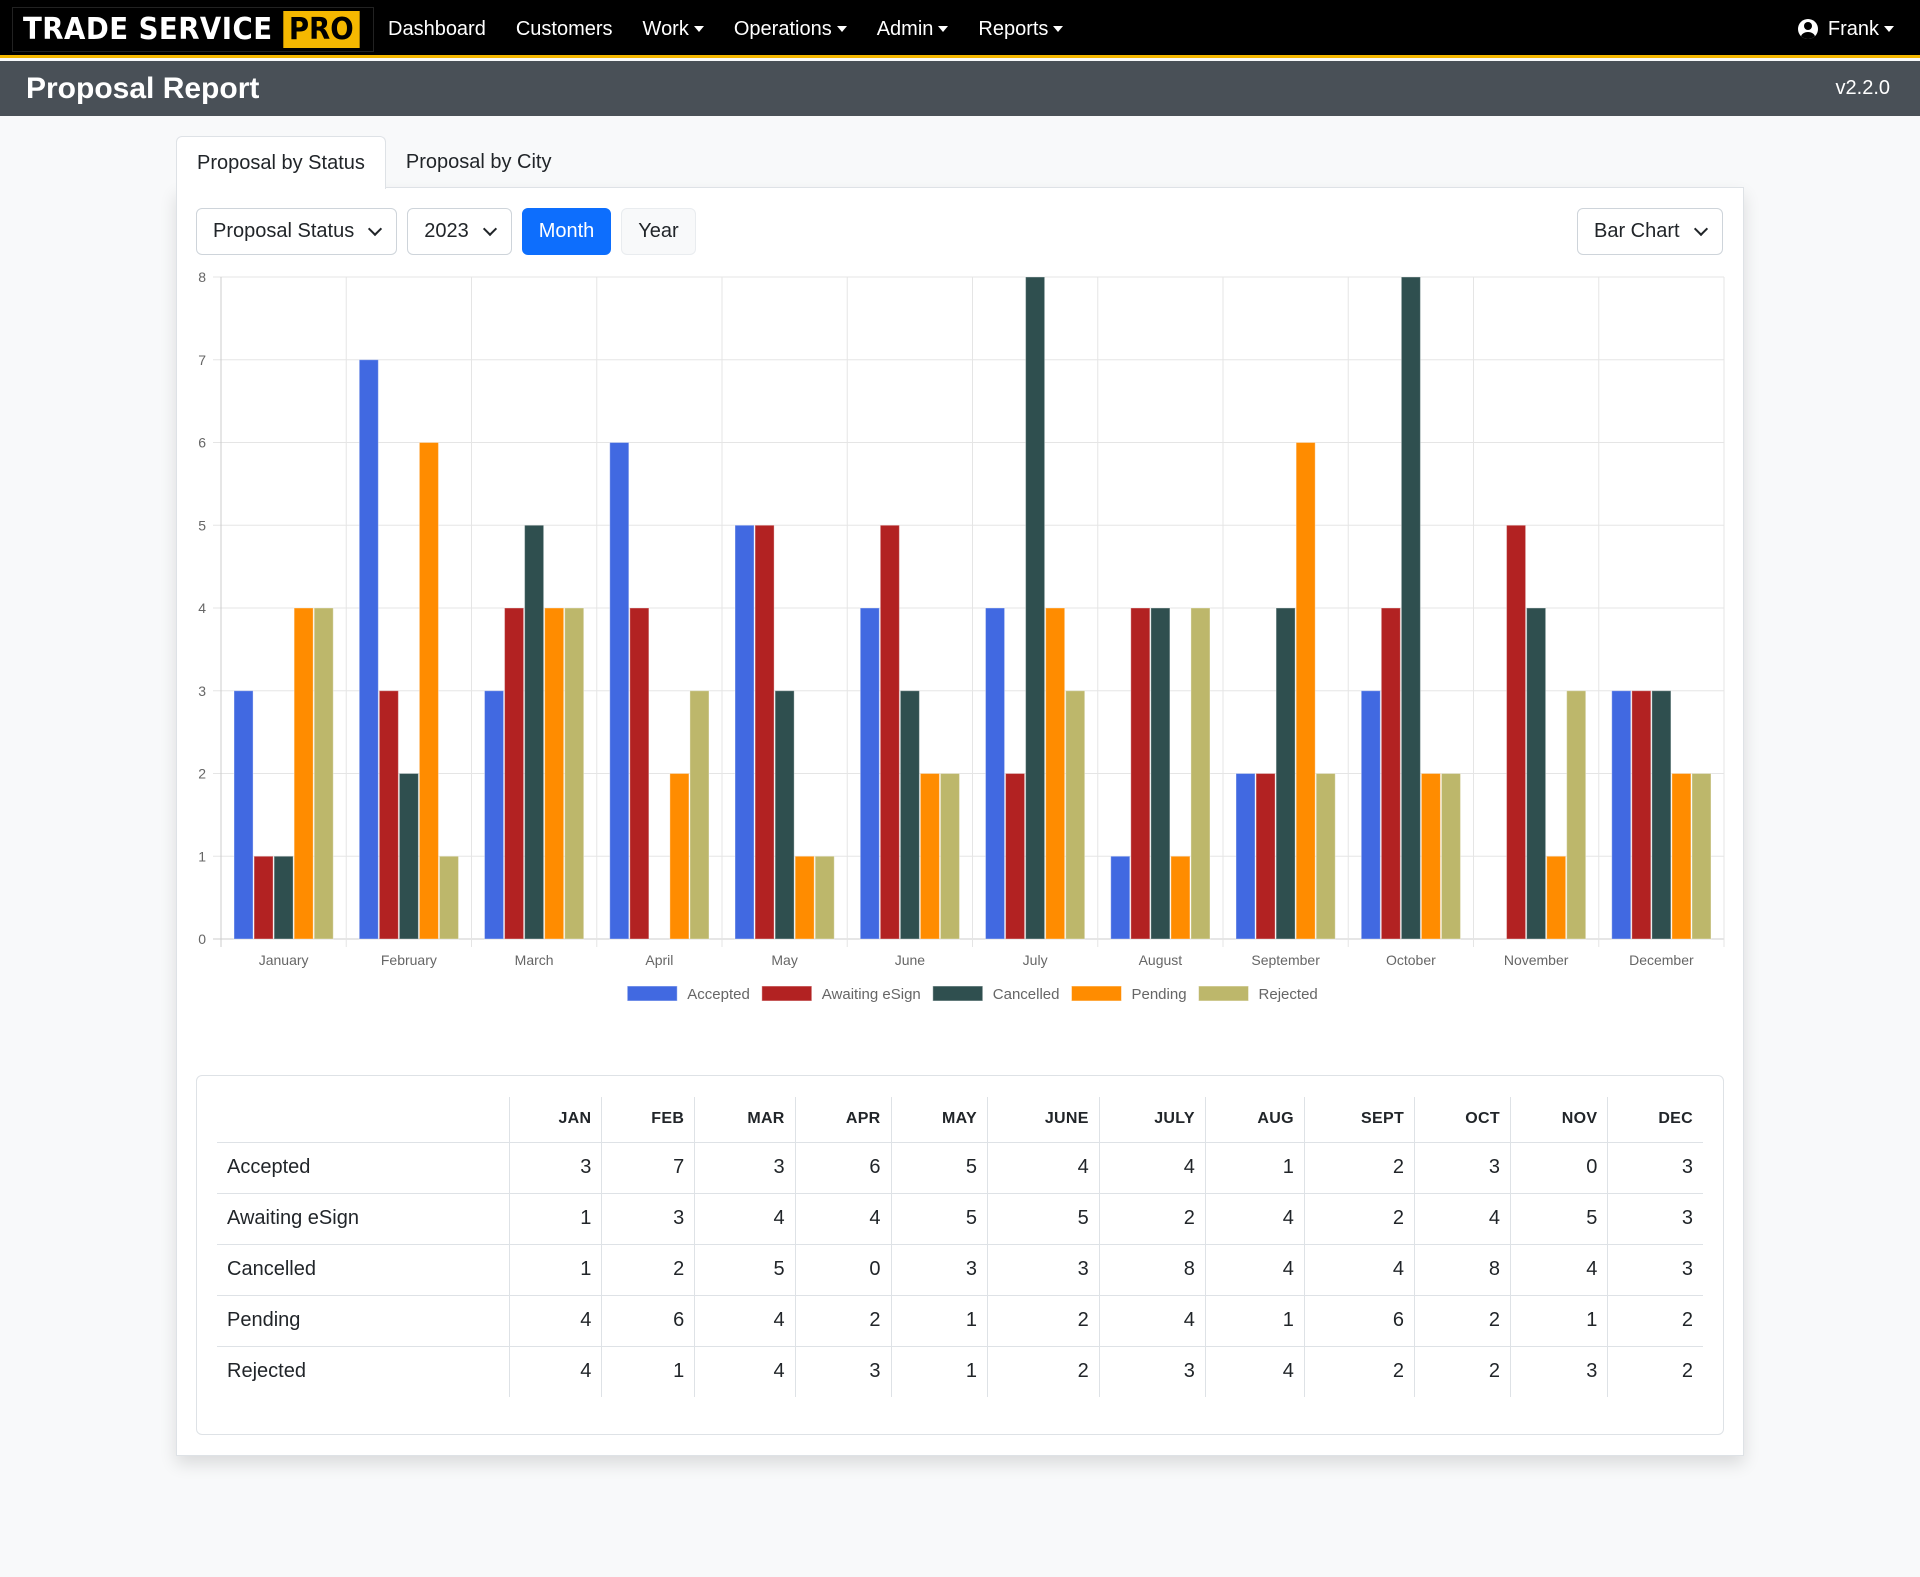 This screenshot has height=1577, width=1920. I want to click on nav-admin-dropdown: Admin, so click(913, 29).